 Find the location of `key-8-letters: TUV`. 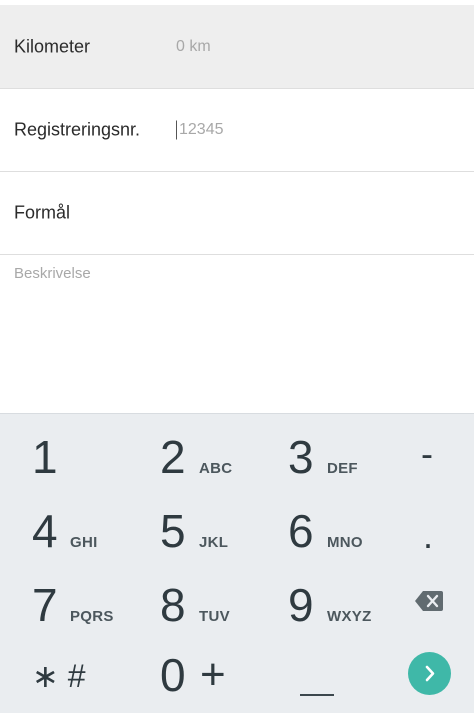

key-8-letters: TUV is located at coordinates (214, 616).